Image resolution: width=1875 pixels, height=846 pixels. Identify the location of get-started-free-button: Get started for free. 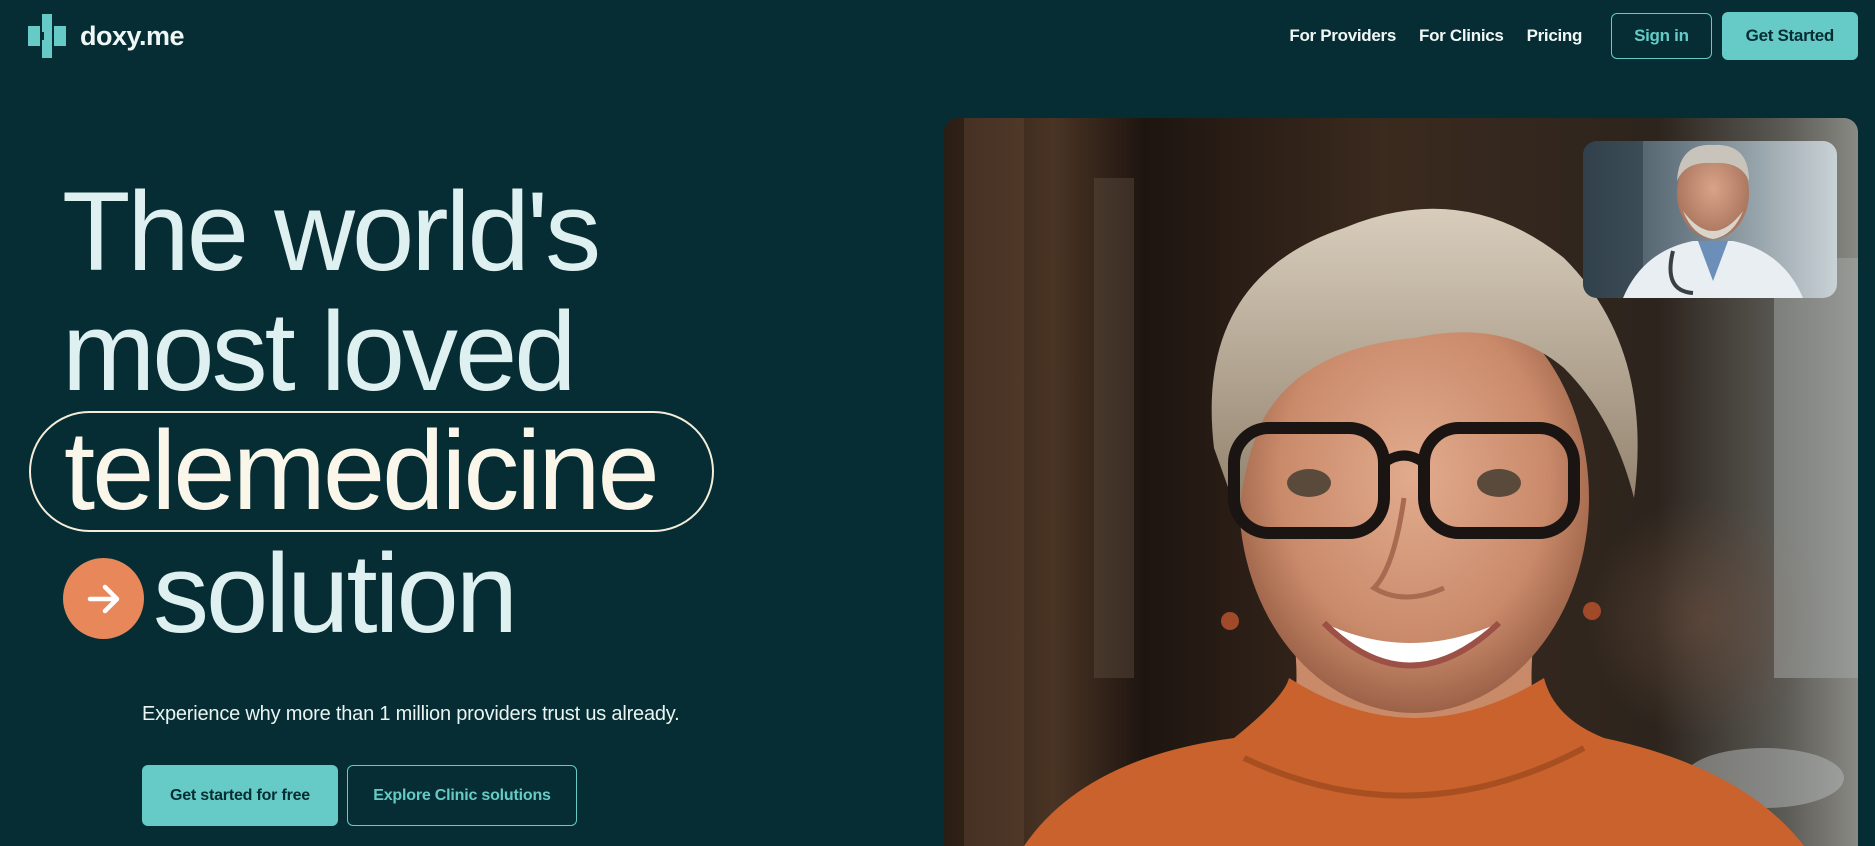
(240, 795).